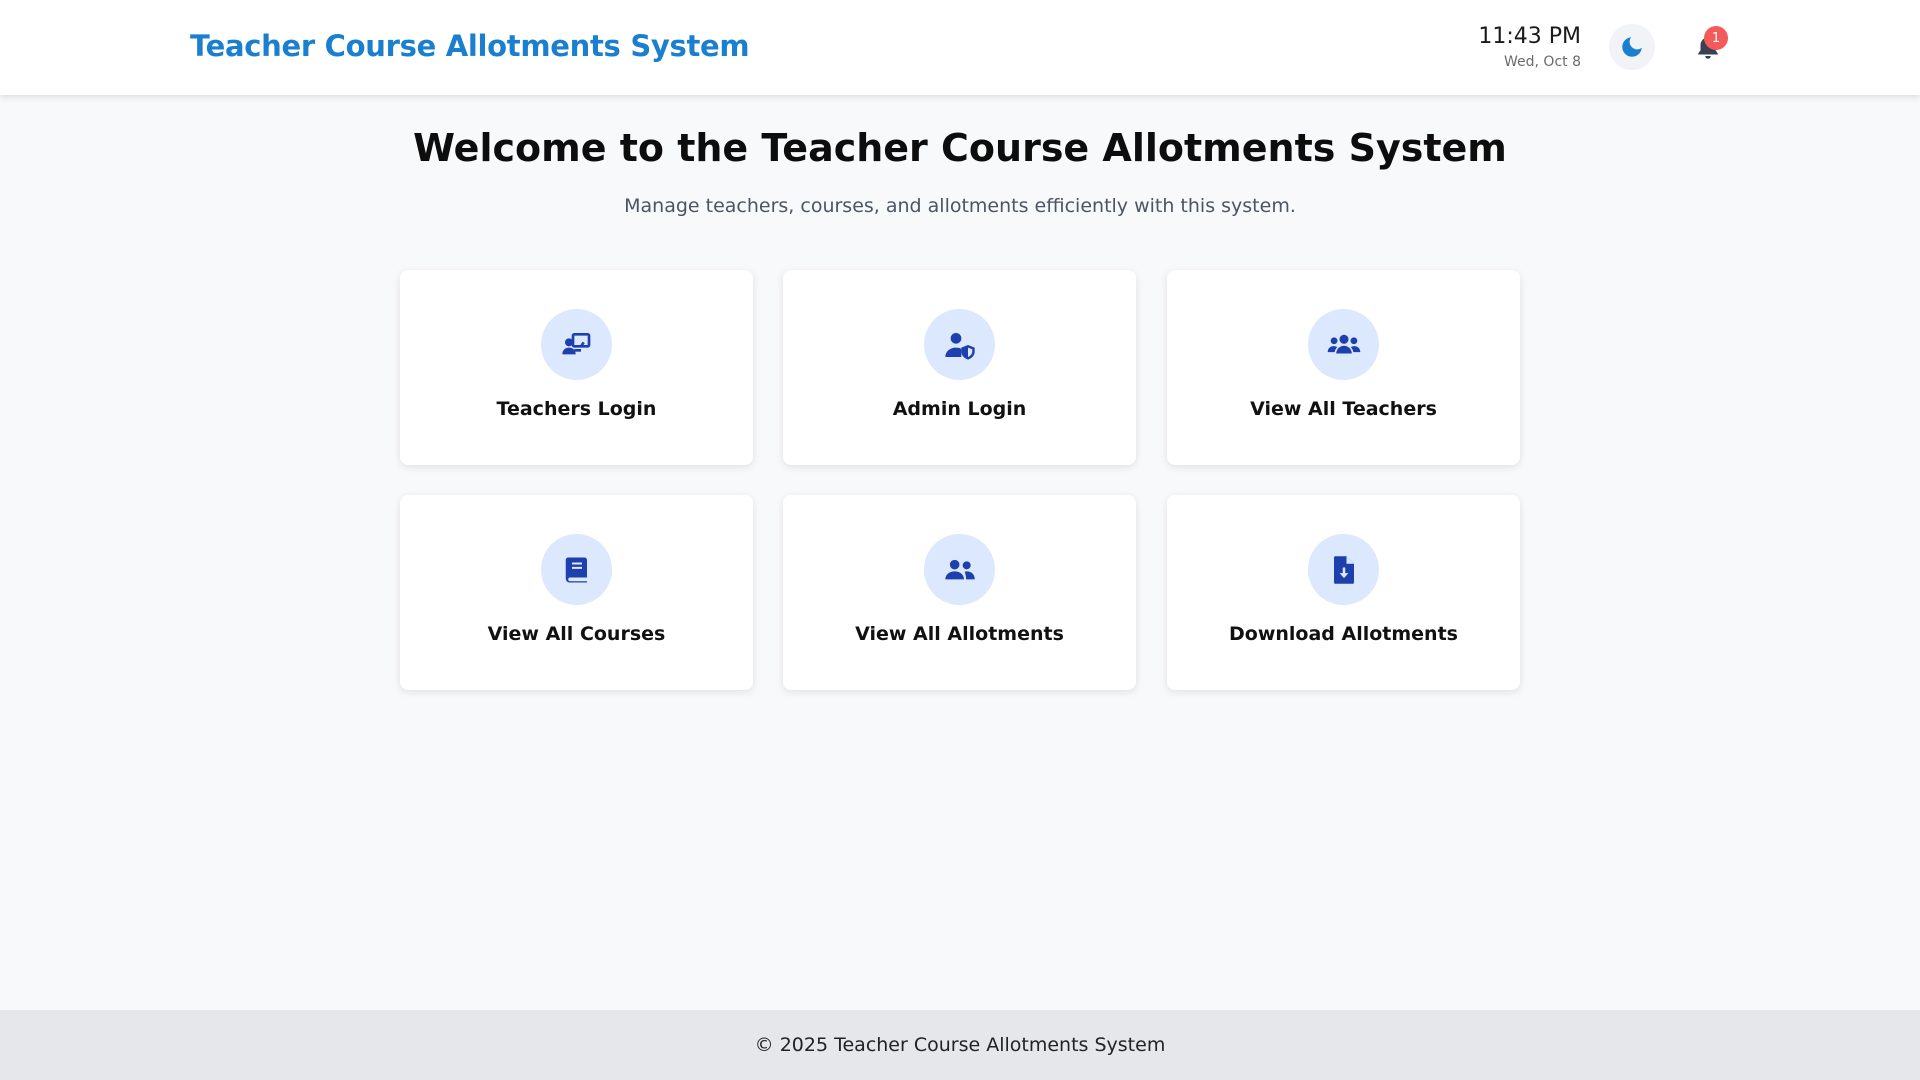 The image size is (1920, 1080). I want to click on card-label: View All Courses, so click(576, 634).